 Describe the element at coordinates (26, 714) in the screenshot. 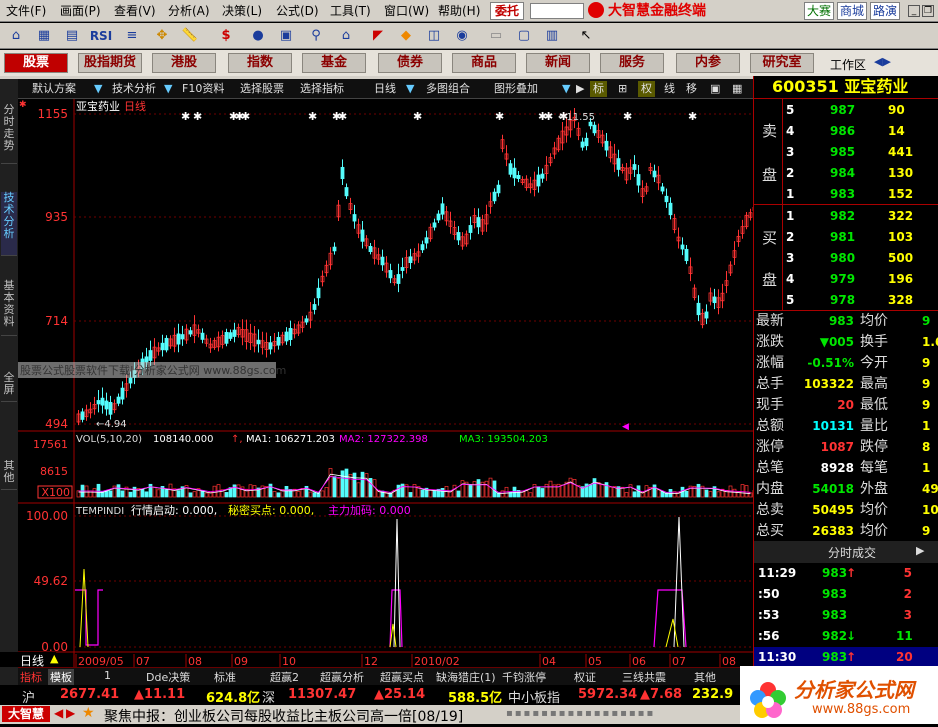

I see `dzh-logo: 大智慧` at that location.